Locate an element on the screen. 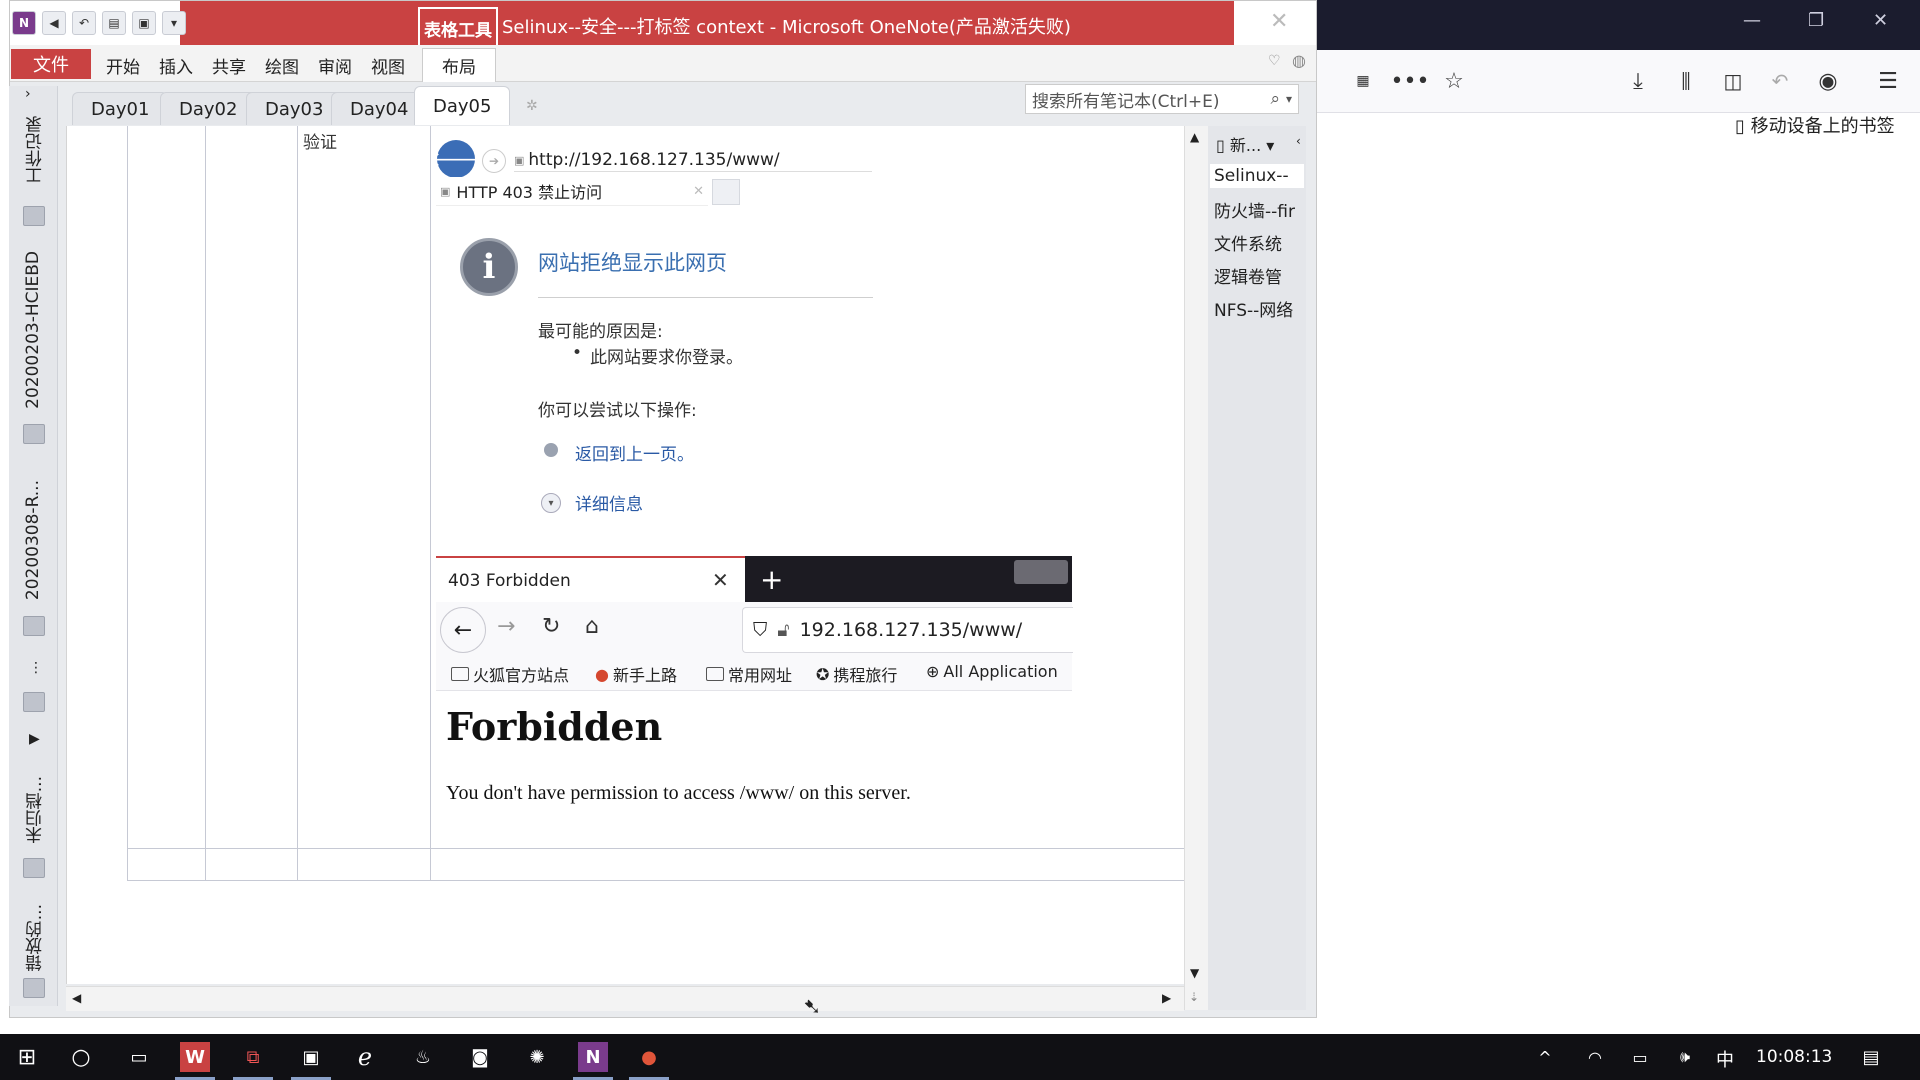  search-scope-dropdown-icon: ▾ is located at coordinates (1289, 99).